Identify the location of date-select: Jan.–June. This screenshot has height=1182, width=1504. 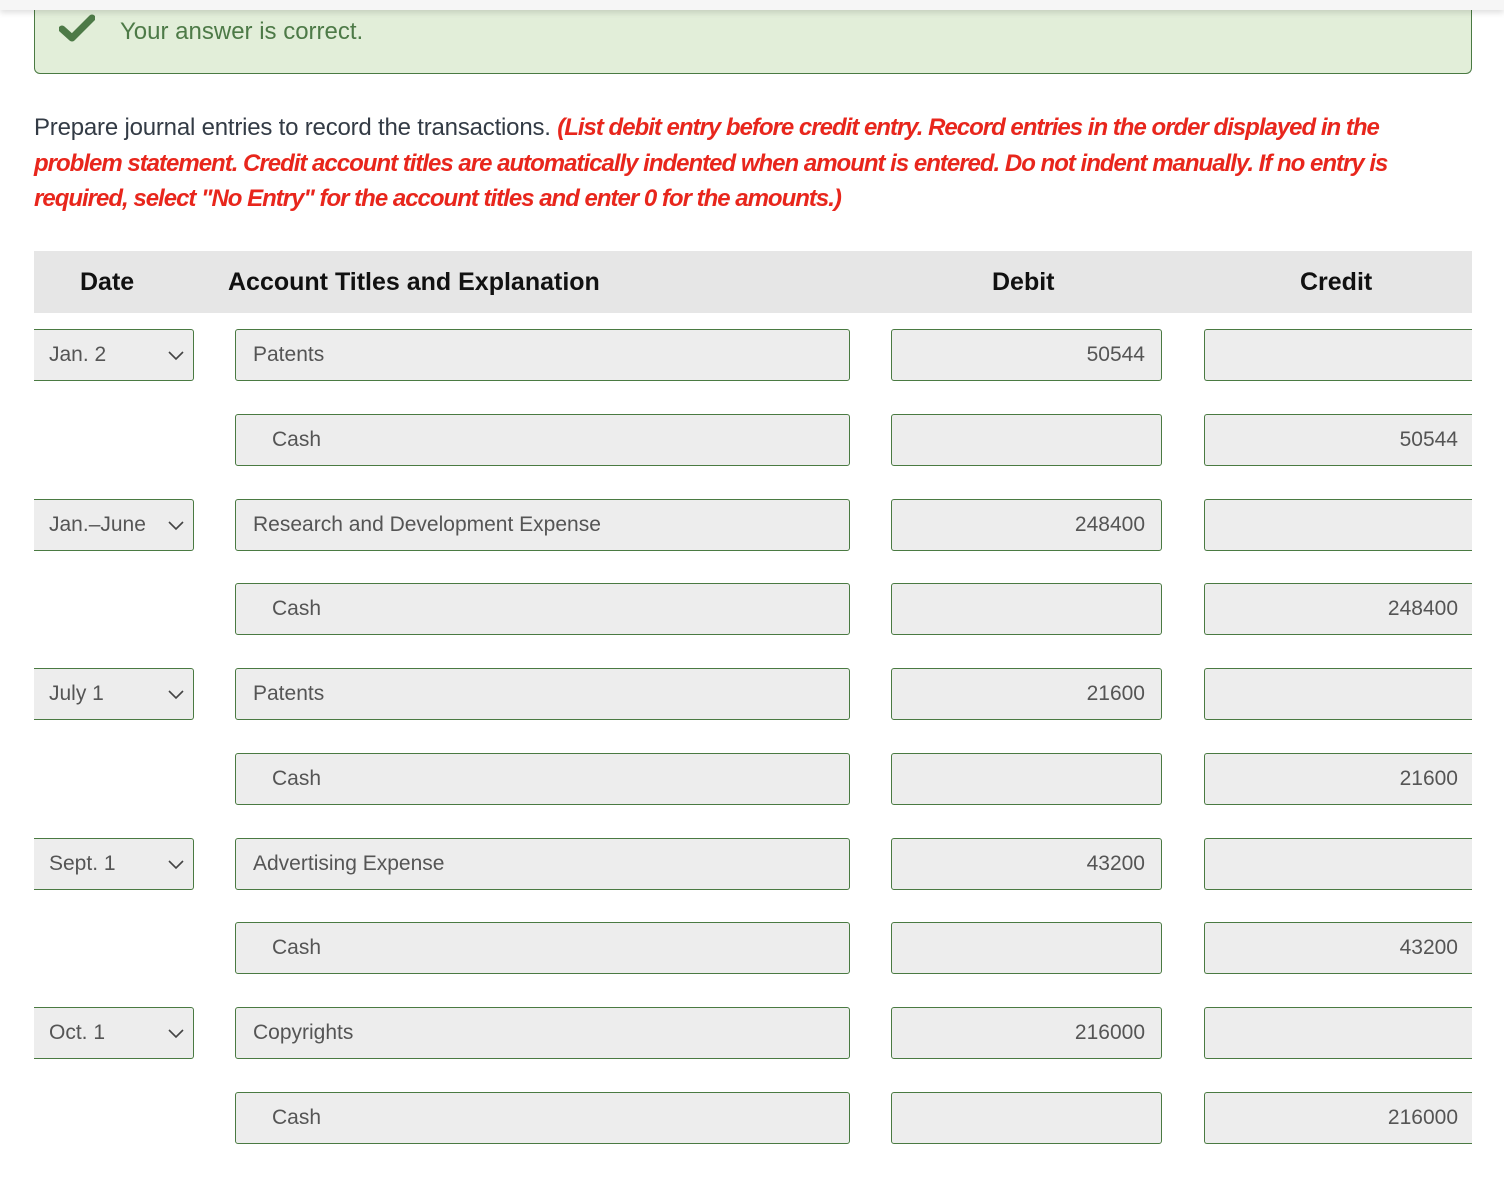
(114, 525).